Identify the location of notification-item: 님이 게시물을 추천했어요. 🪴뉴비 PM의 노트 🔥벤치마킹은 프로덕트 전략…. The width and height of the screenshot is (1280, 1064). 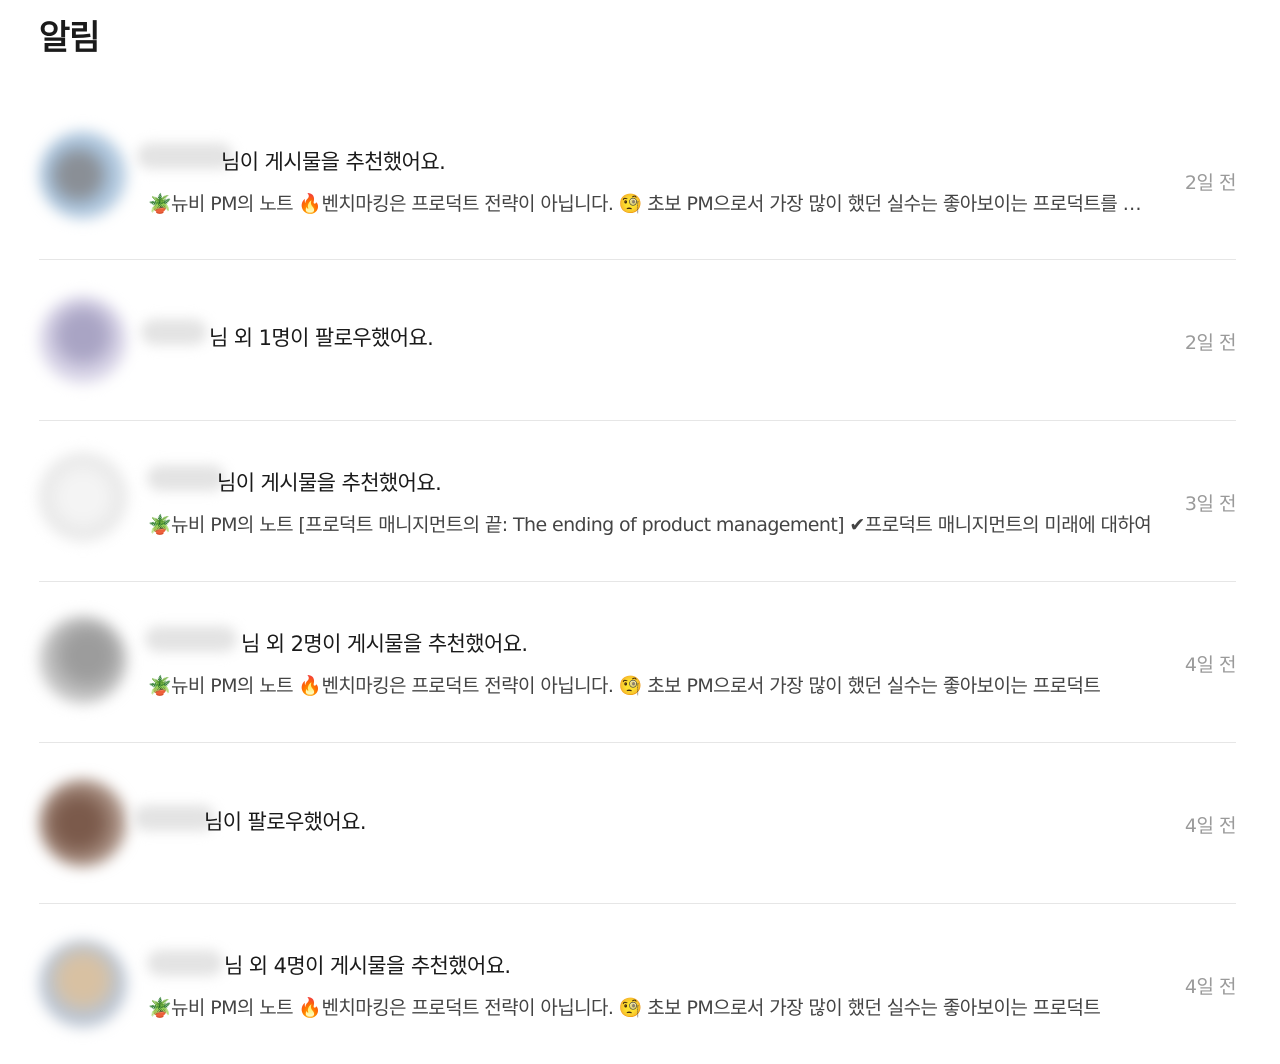
(638, 179).